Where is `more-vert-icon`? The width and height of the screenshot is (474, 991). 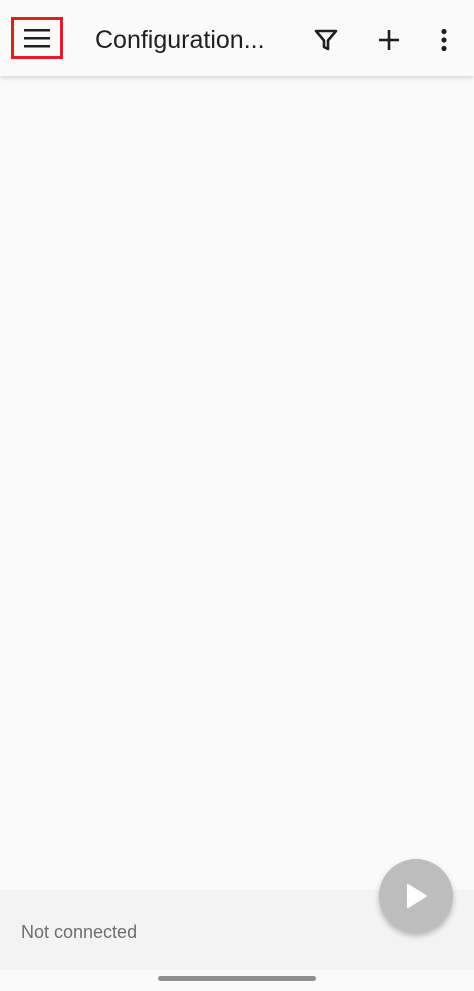 more-vert-icon is located at coordinates (444, 40).